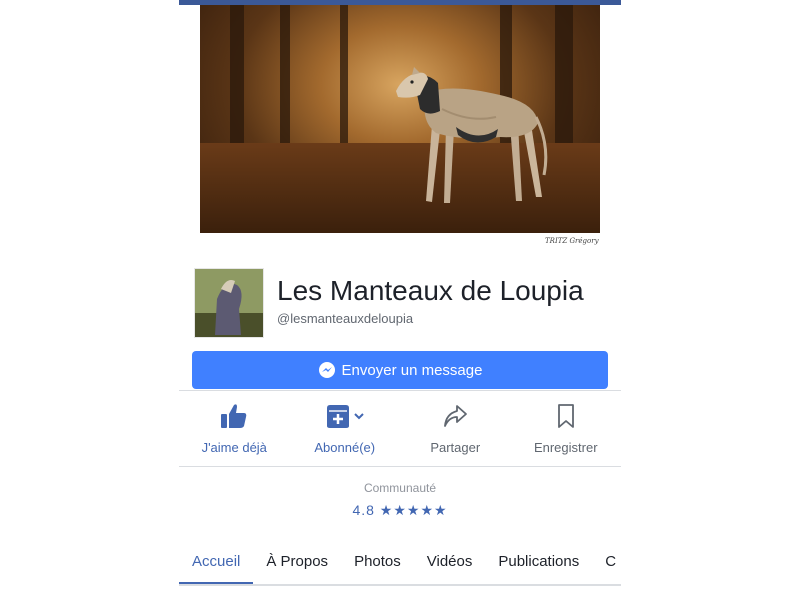 Image resolution: width=800 pixels, height=600 pixels. Describe the element at coordinates (234, 431) in the screenshot. I see `like-button: J'aime déjà` at that location.